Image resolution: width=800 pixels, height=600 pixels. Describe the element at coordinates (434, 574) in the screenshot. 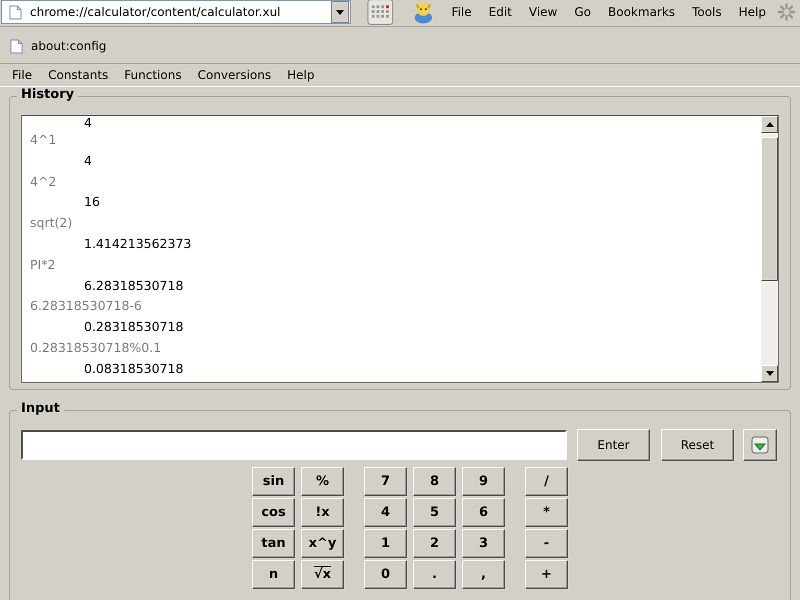

I see `keypad-button: .` at that location.